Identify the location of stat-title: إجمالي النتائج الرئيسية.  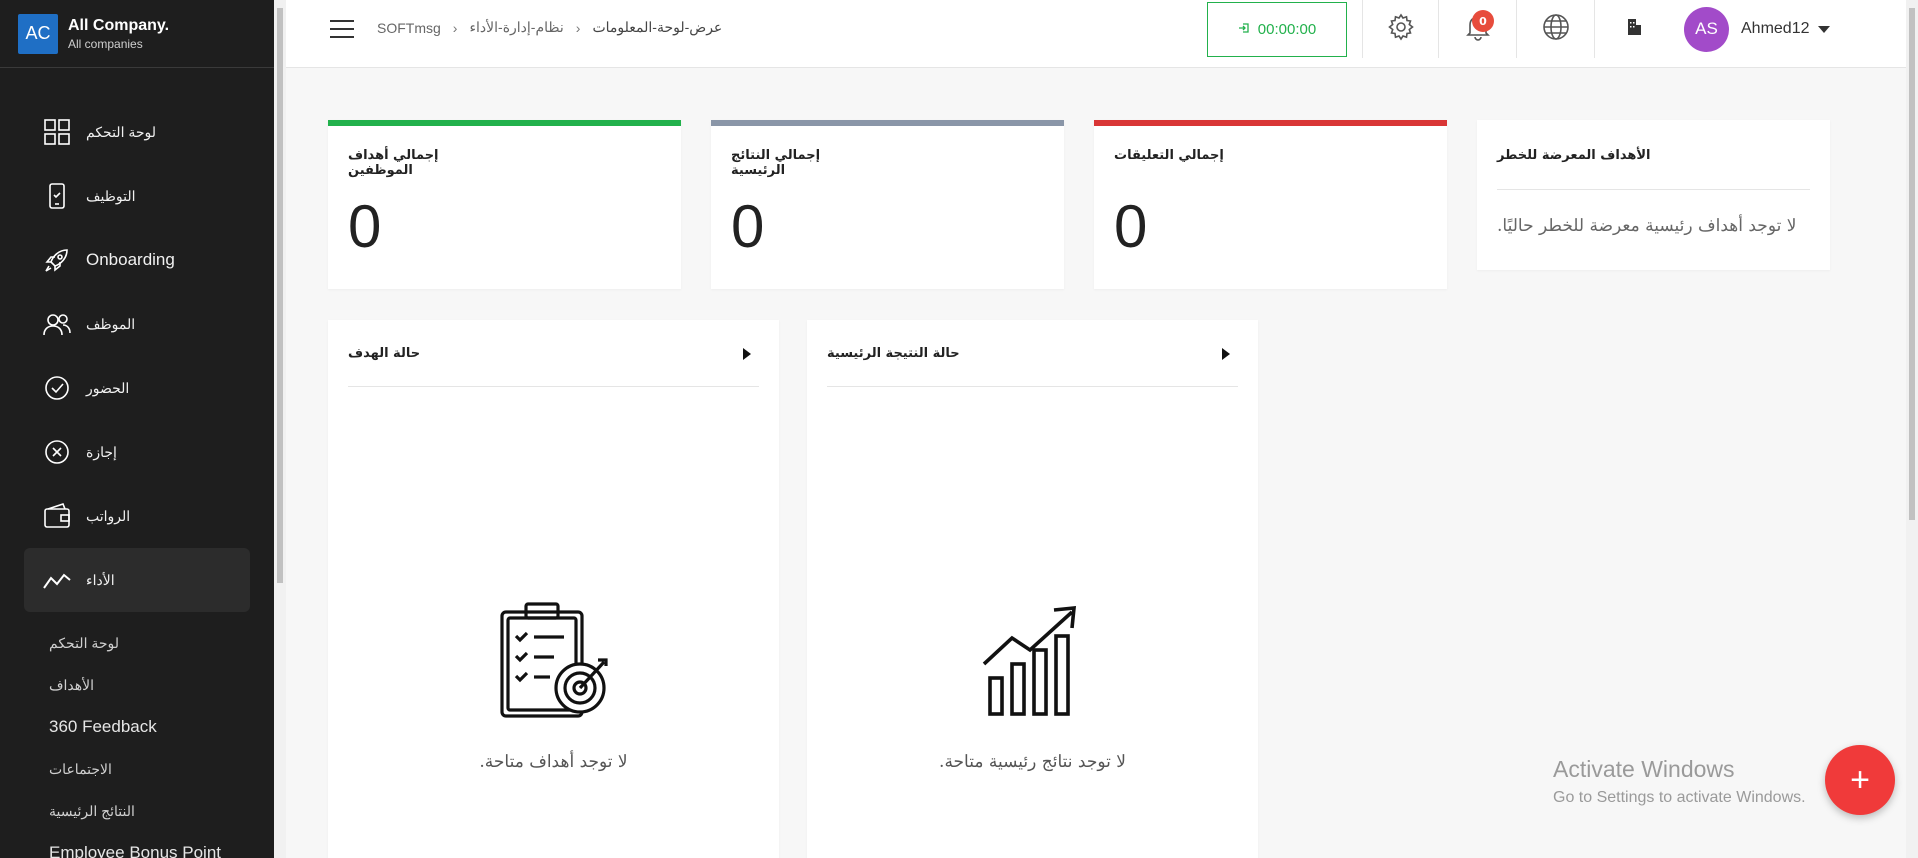
(776, 163).